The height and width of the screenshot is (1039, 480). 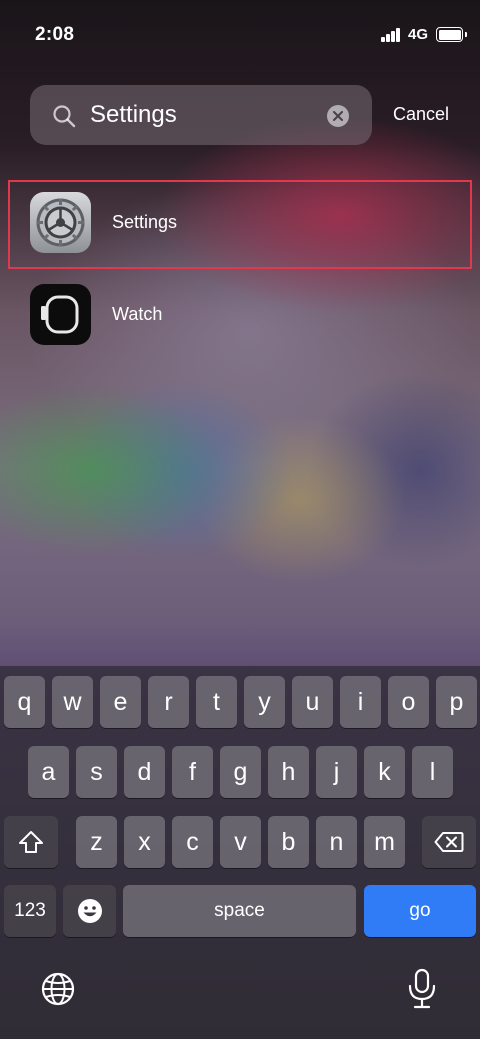 I want to click on key-u: u, so click(x=312, y=702).